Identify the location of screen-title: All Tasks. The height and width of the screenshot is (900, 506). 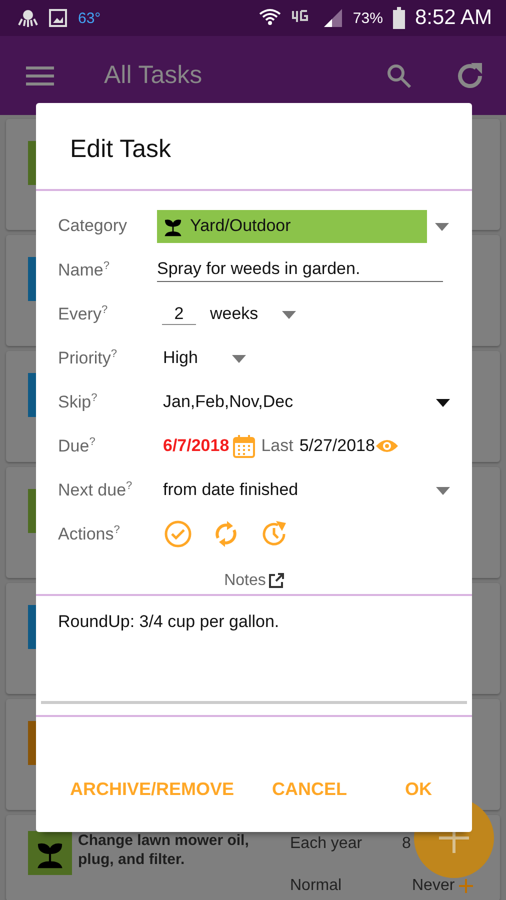
(154, 75).